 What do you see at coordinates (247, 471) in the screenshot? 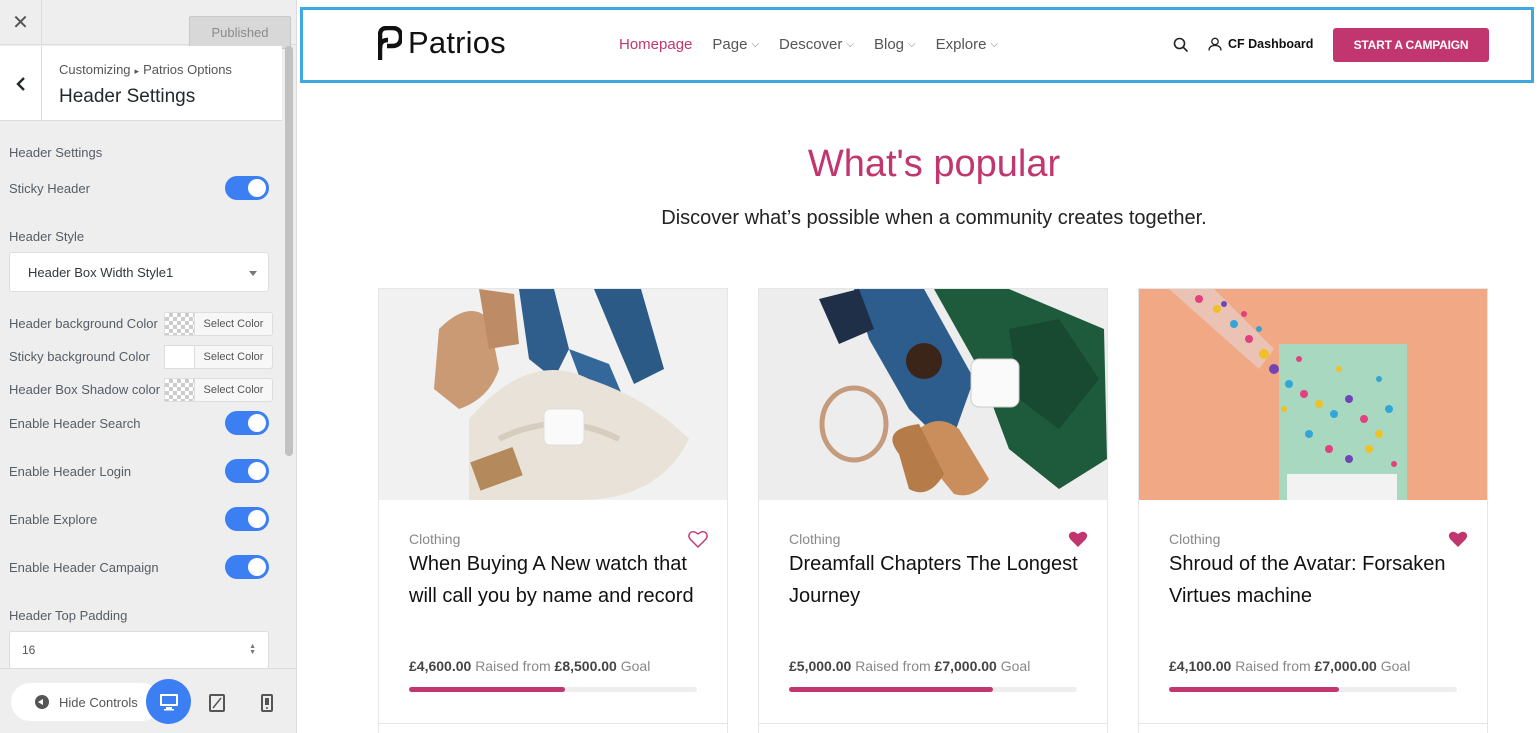
I see `enable-login-toggle` at bounding box center [247, 471].